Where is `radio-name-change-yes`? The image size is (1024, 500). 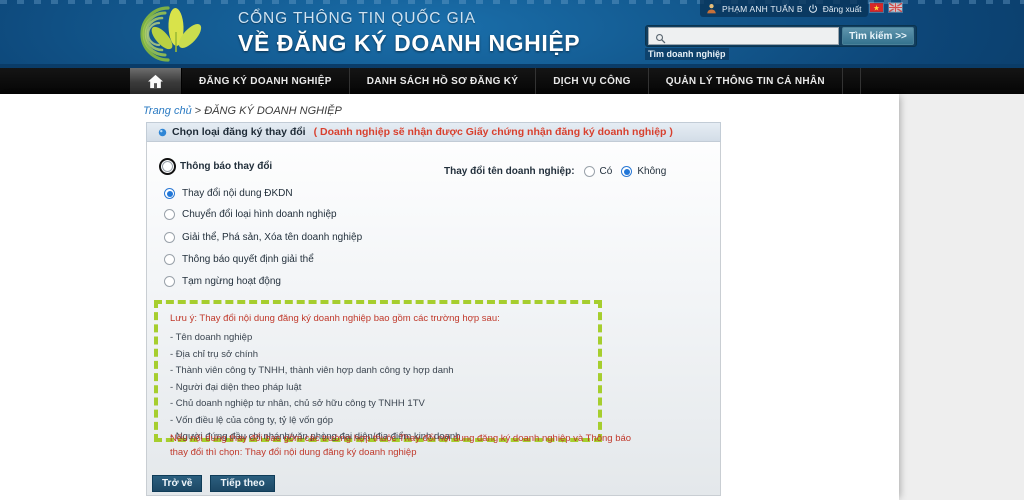 radio-name-change-yes is located at coordinates (589, 171).